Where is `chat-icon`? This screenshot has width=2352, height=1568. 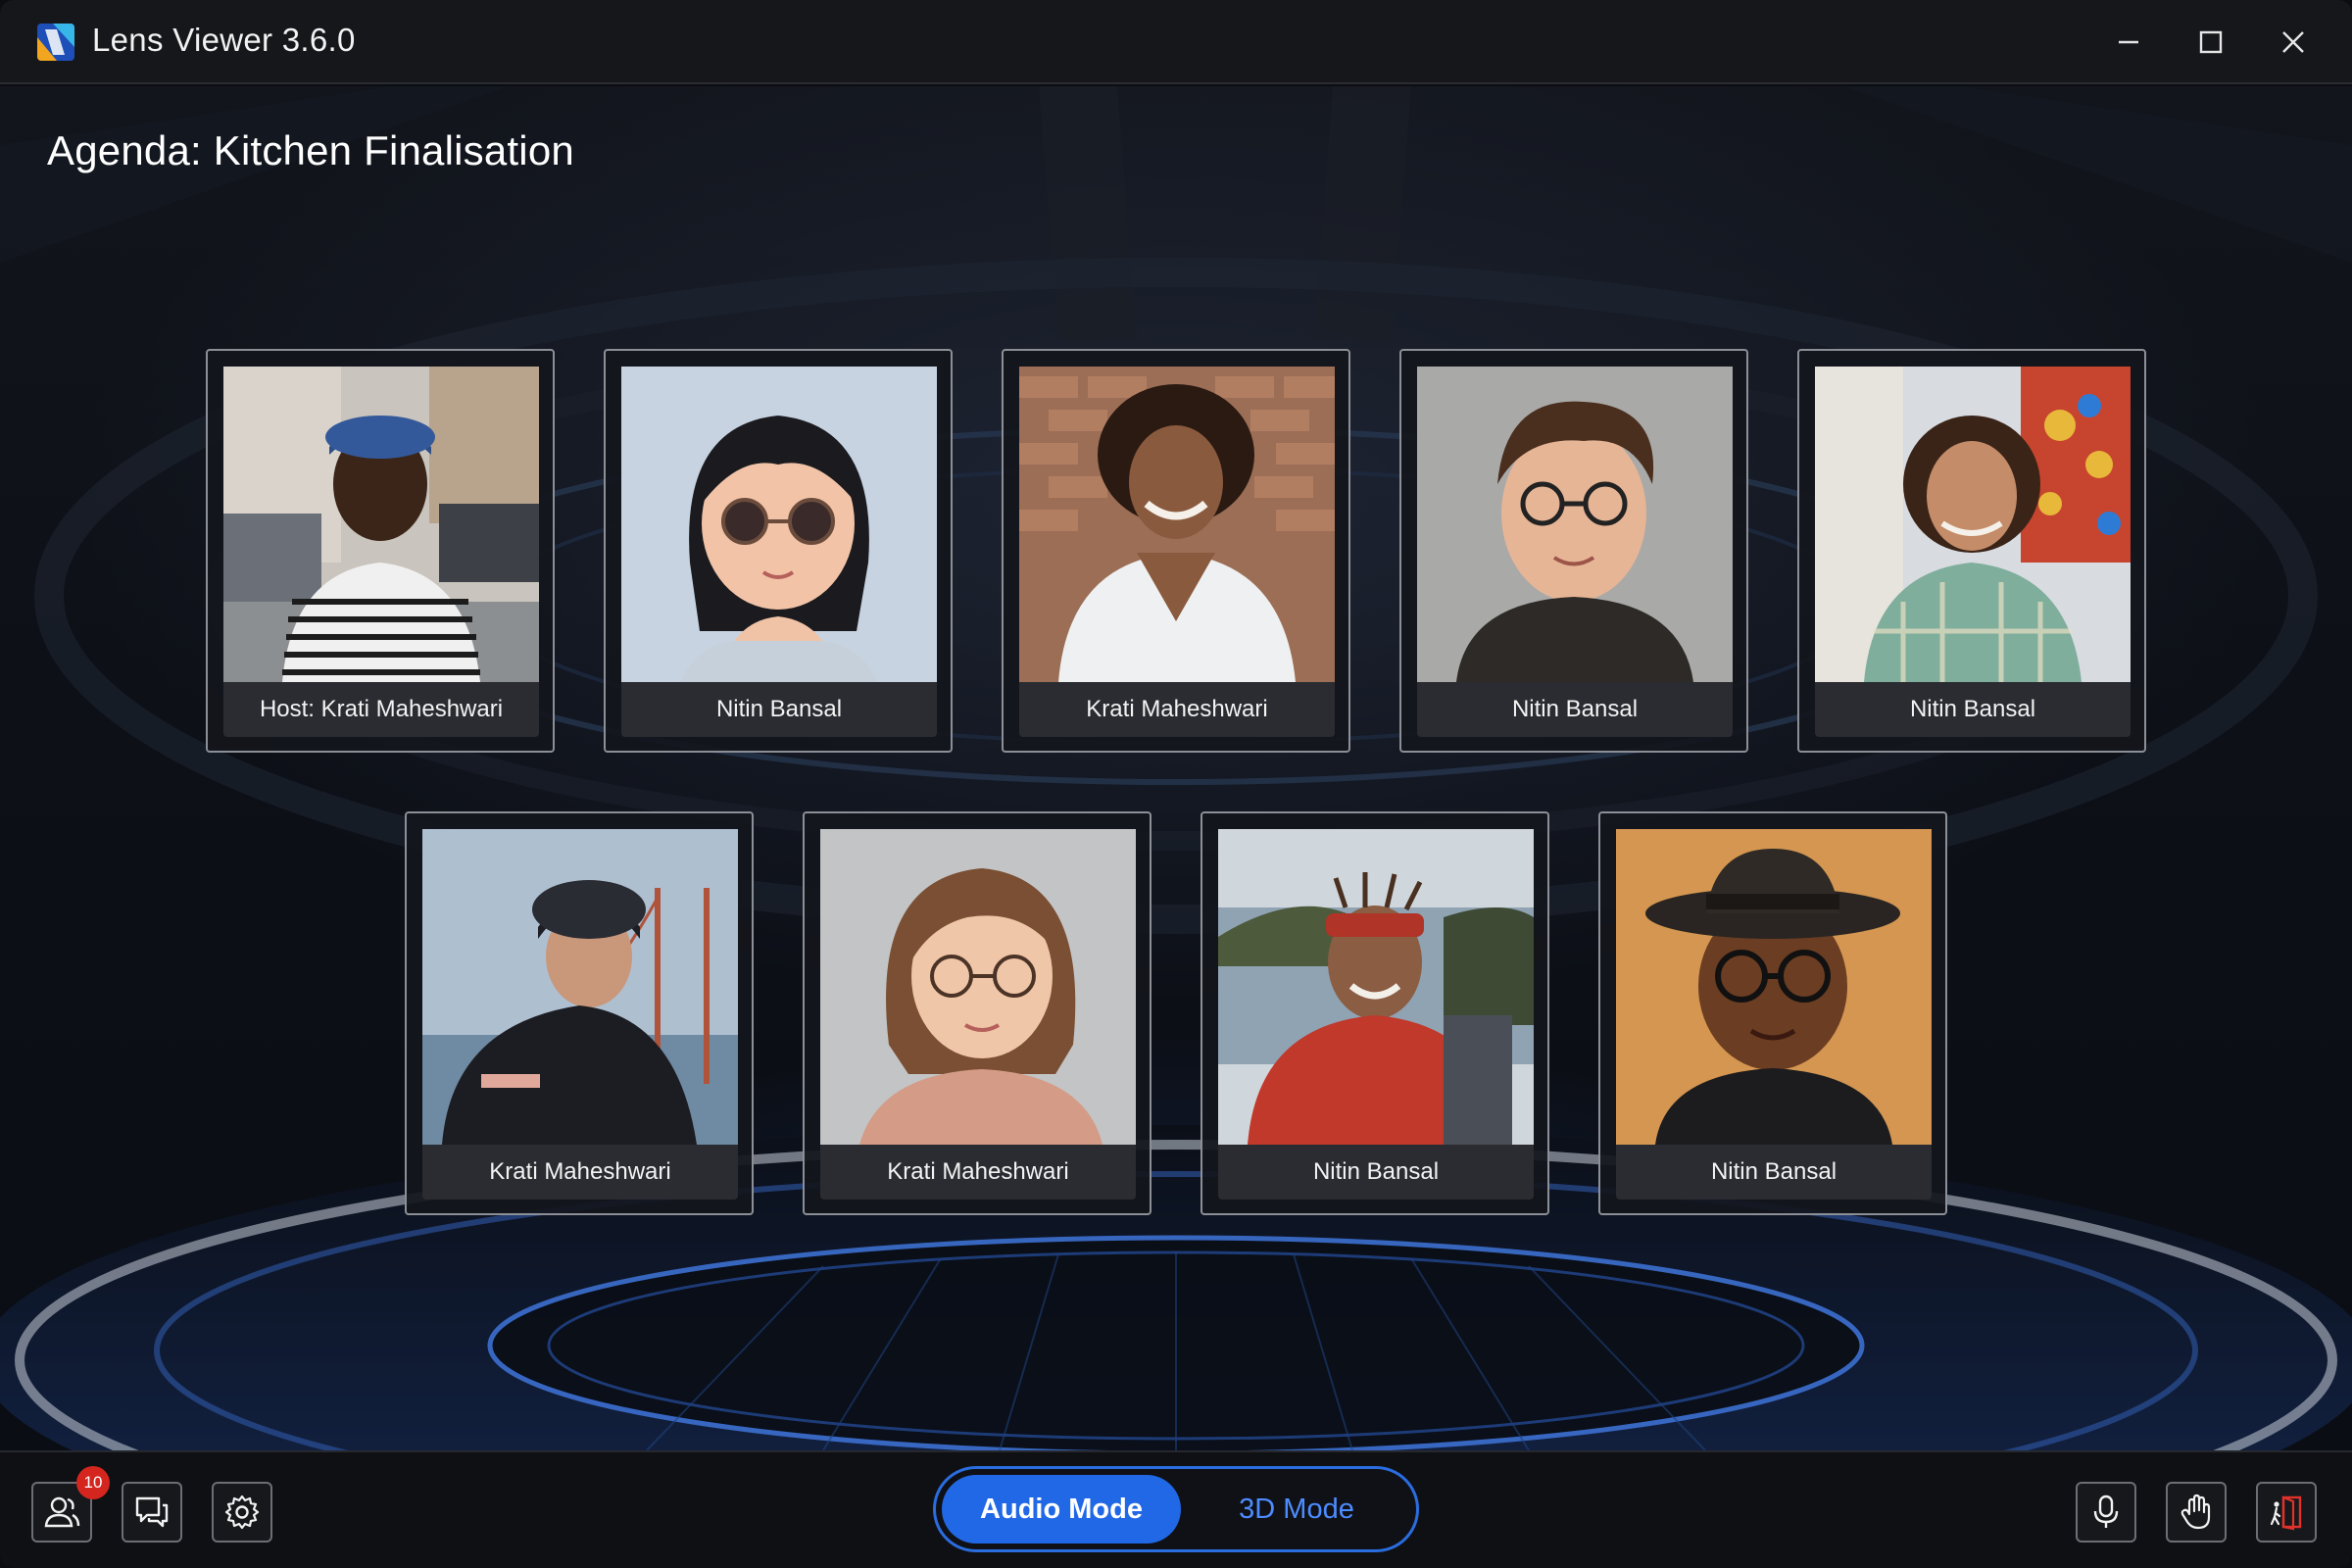 chat-icon is located at coordinates (152, 1512).